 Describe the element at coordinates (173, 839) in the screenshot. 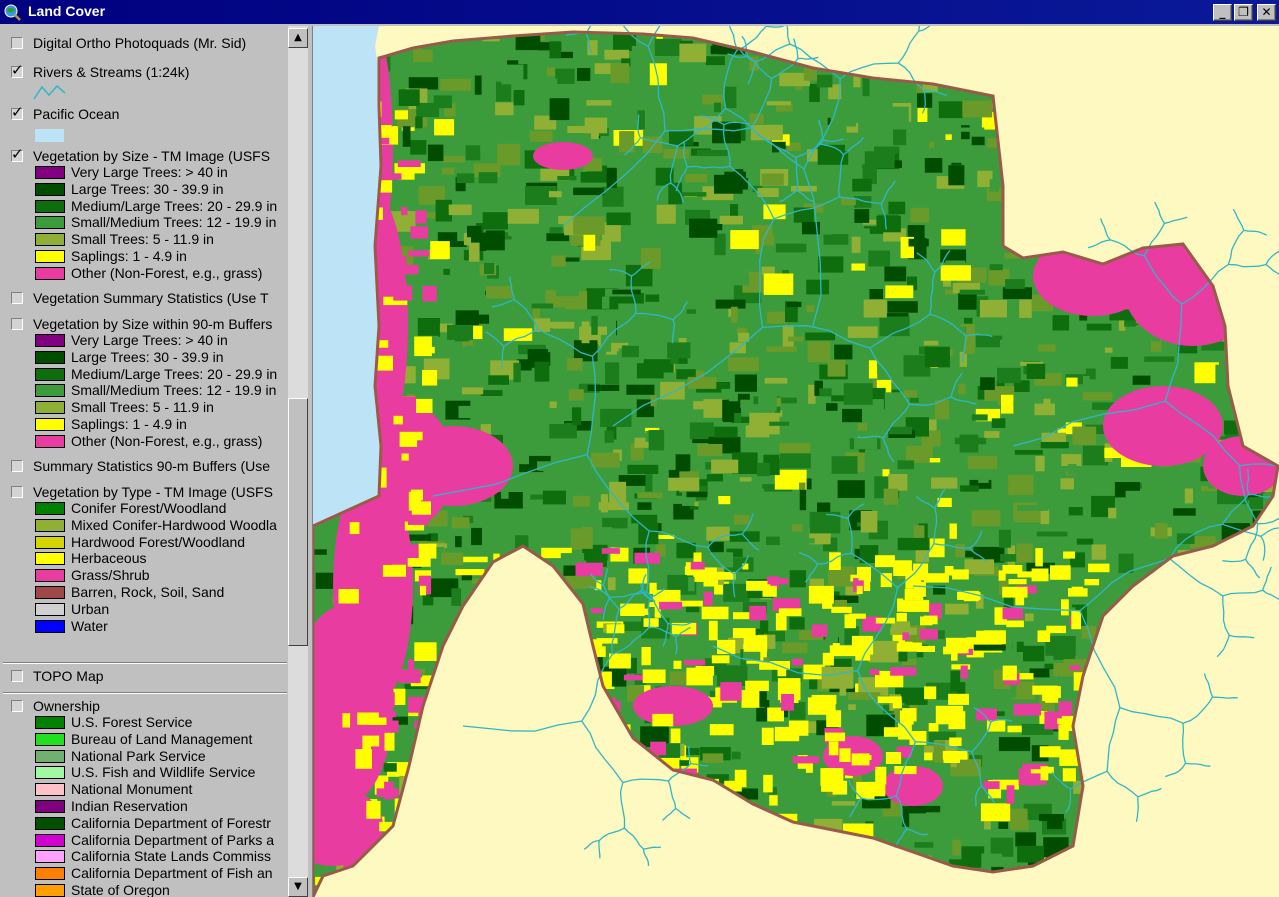

I see `legend-label: California Department of Parks a` at that location.